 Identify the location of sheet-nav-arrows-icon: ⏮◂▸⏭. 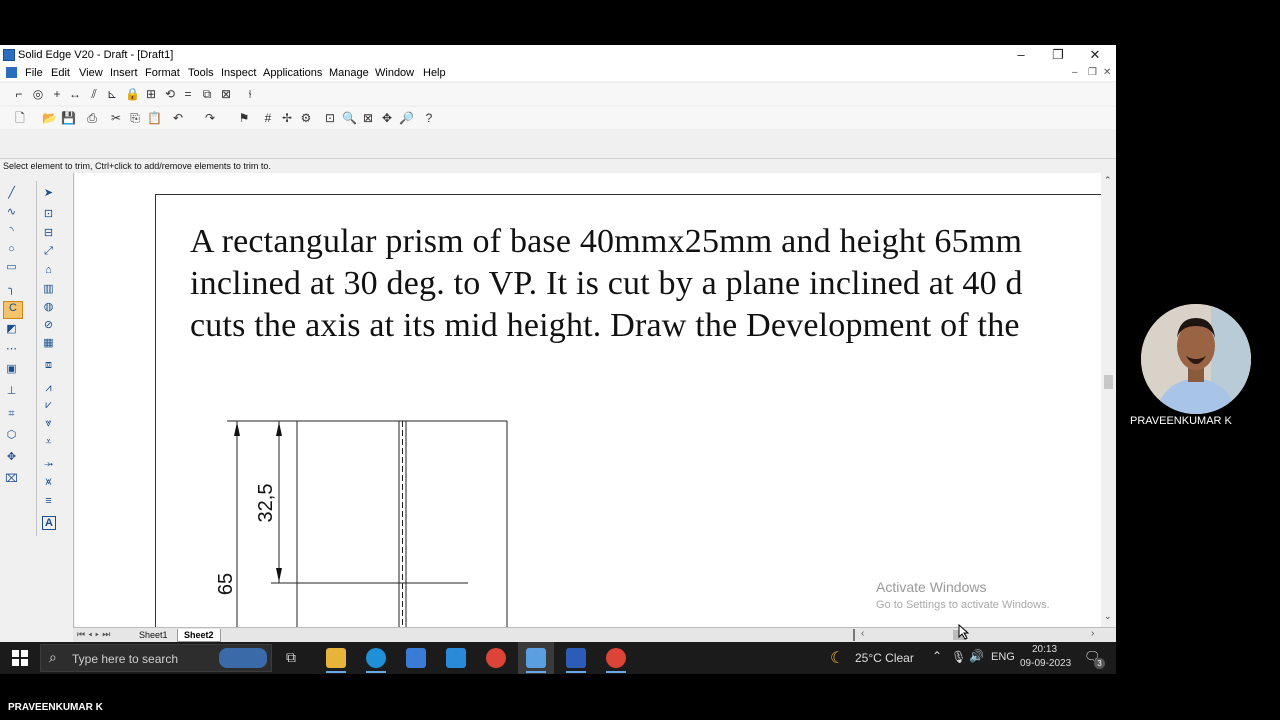
(95, 634).